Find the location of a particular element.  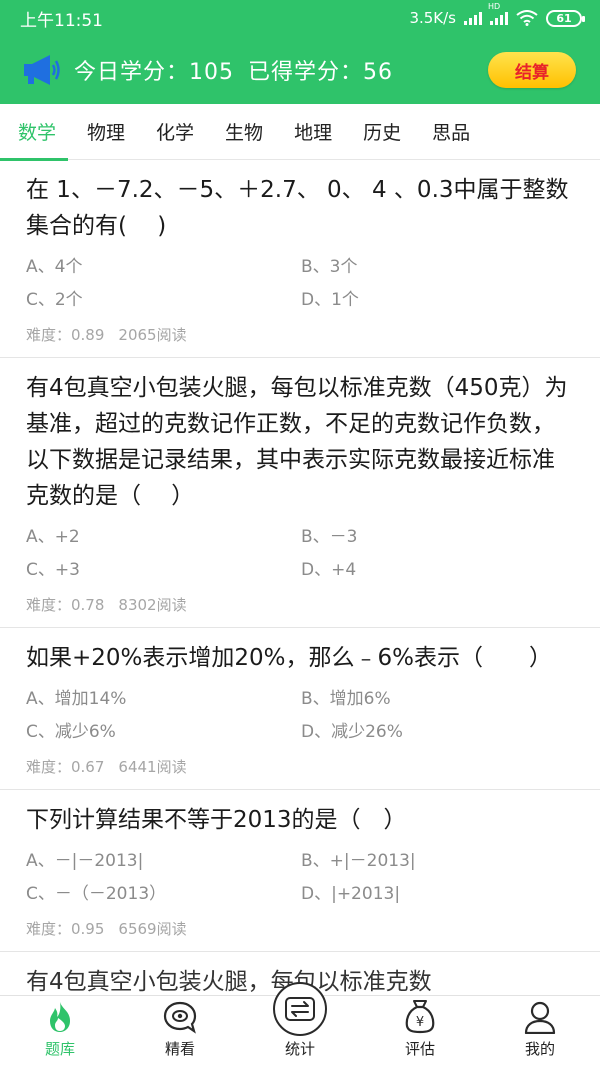

option-b: B、增加6% is located at coordinates (346, 699).